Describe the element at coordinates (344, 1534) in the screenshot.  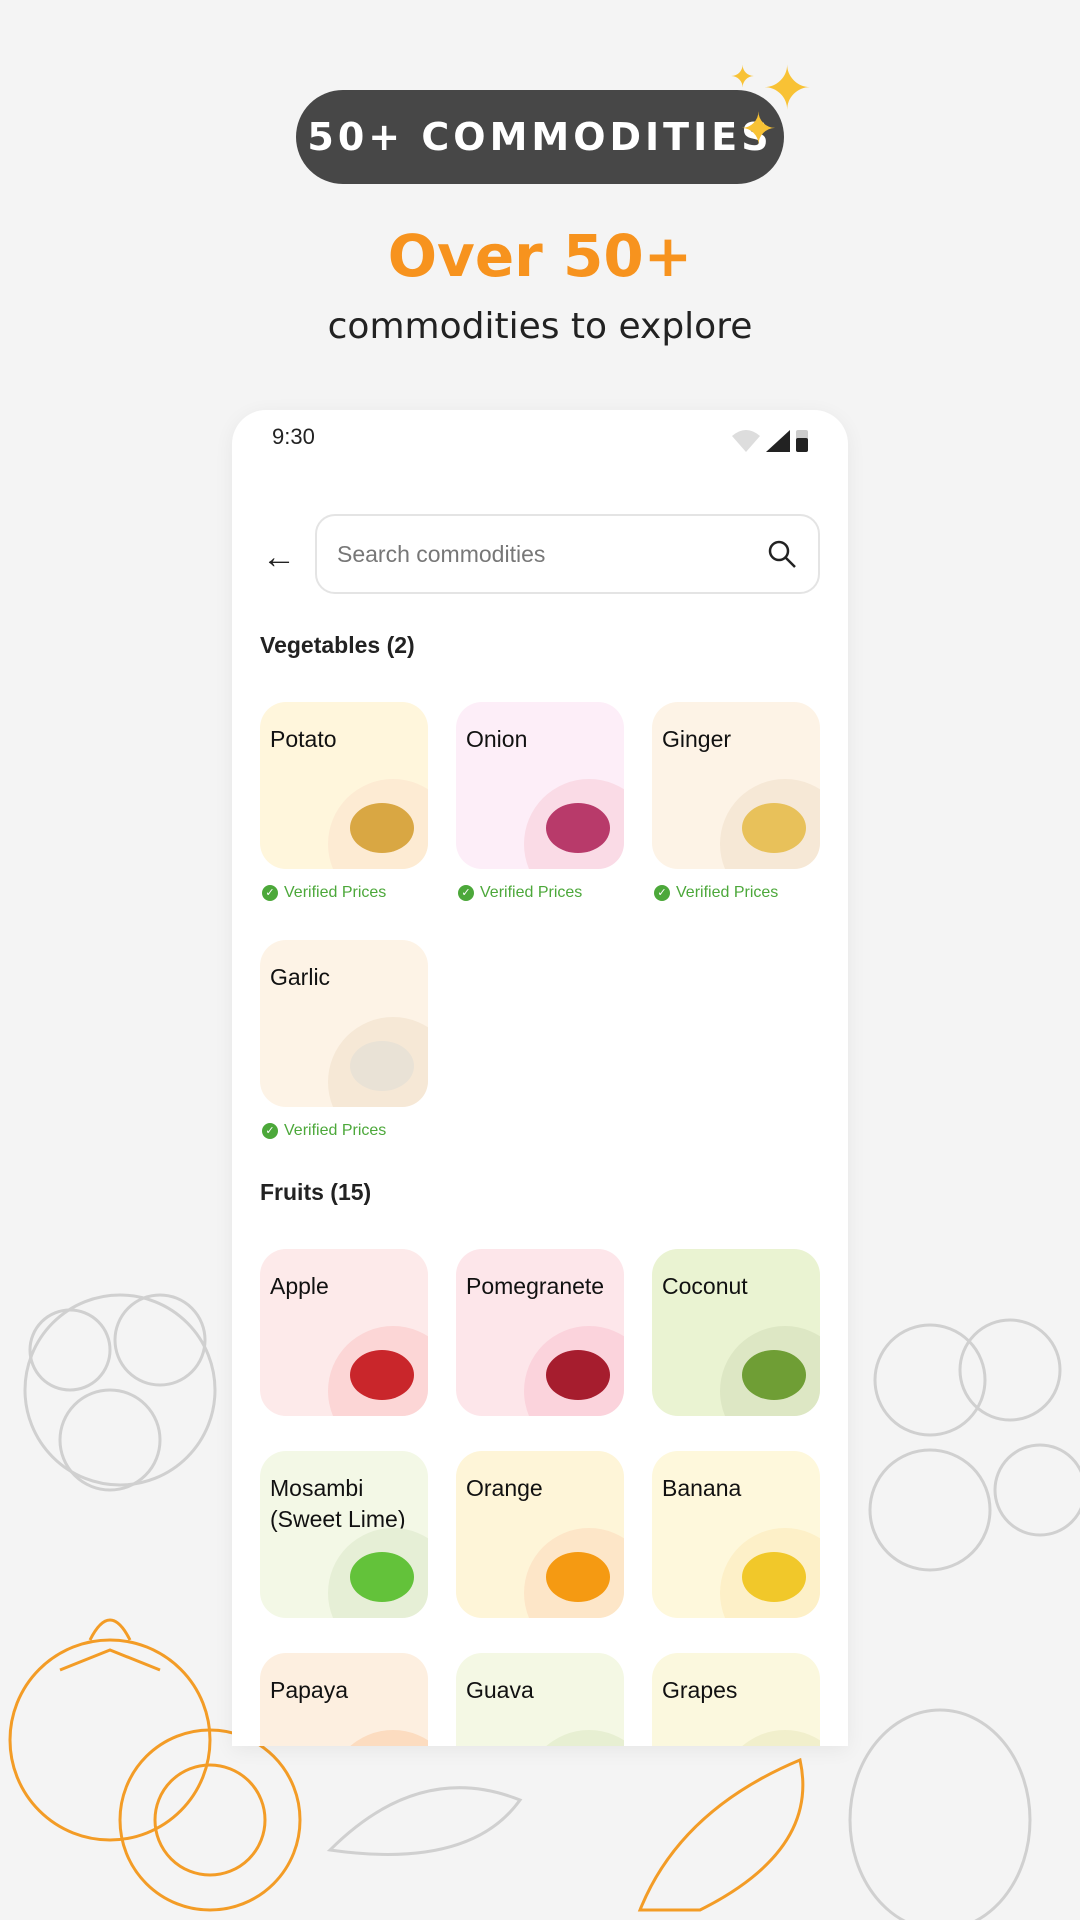
I see `commodity-card: Mosambi (Sweet Lime)` at that location.